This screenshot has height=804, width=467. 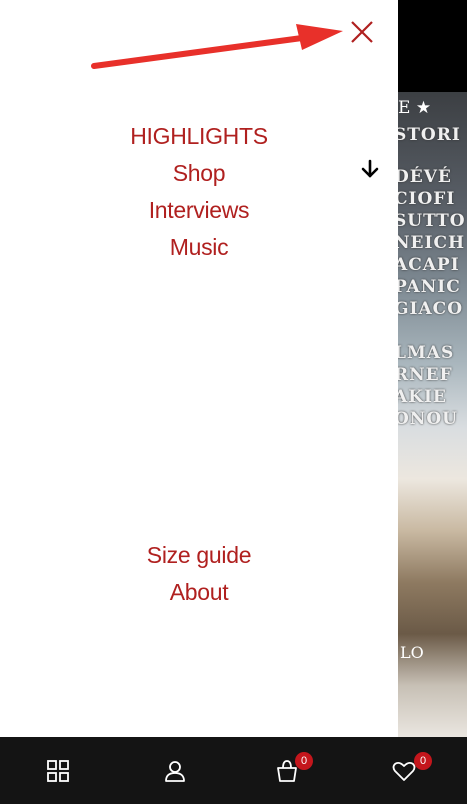 I want to click on footer-fragment: LO, so click(x=412, y=652).